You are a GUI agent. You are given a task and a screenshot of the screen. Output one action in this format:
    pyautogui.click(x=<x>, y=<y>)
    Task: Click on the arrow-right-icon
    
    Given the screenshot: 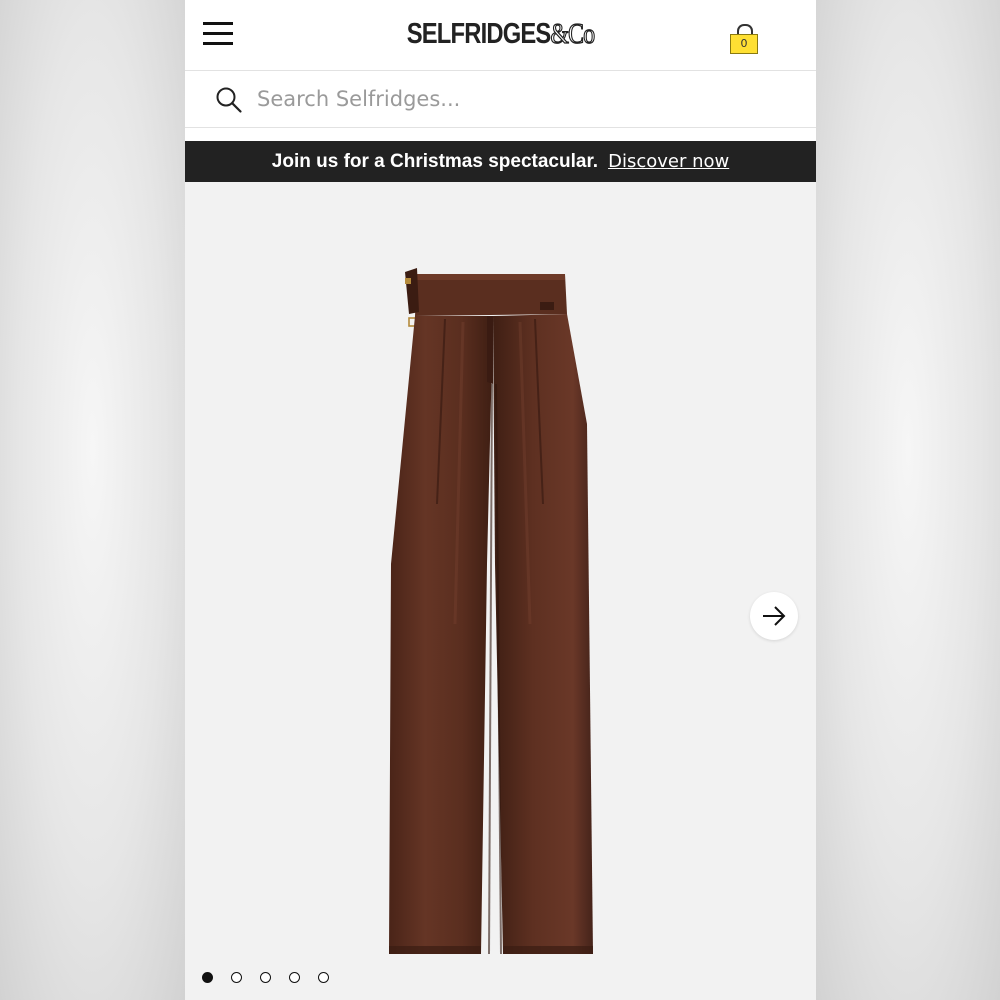 What is the action you would take?
    pyautogui.click(x=774, y=616)
    